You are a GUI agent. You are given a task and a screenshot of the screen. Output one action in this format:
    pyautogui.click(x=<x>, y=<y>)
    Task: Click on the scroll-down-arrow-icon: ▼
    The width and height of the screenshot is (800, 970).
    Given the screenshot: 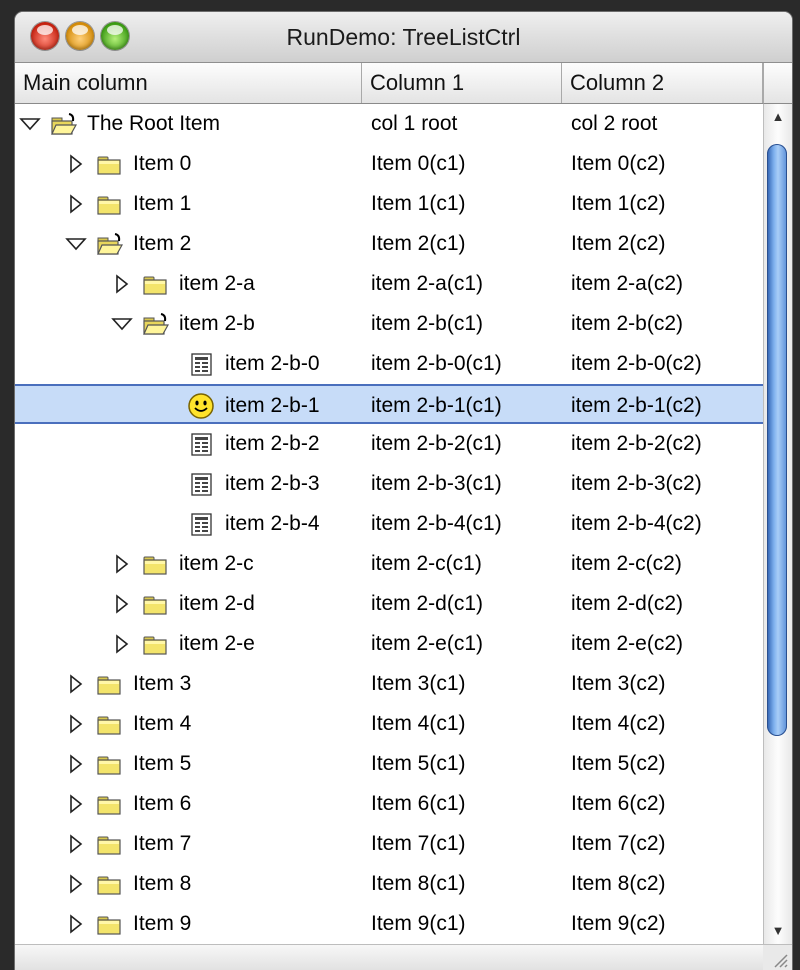 What is the action you would take?
    pyautogui.click(x=778, y=931)
    